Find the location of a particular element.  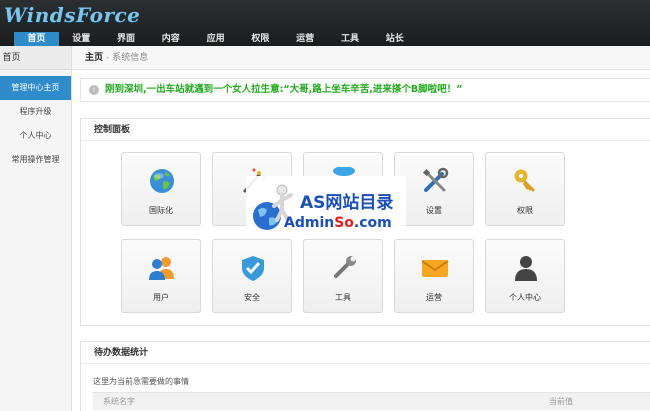

person-icon is located at coordinates (526, 268).